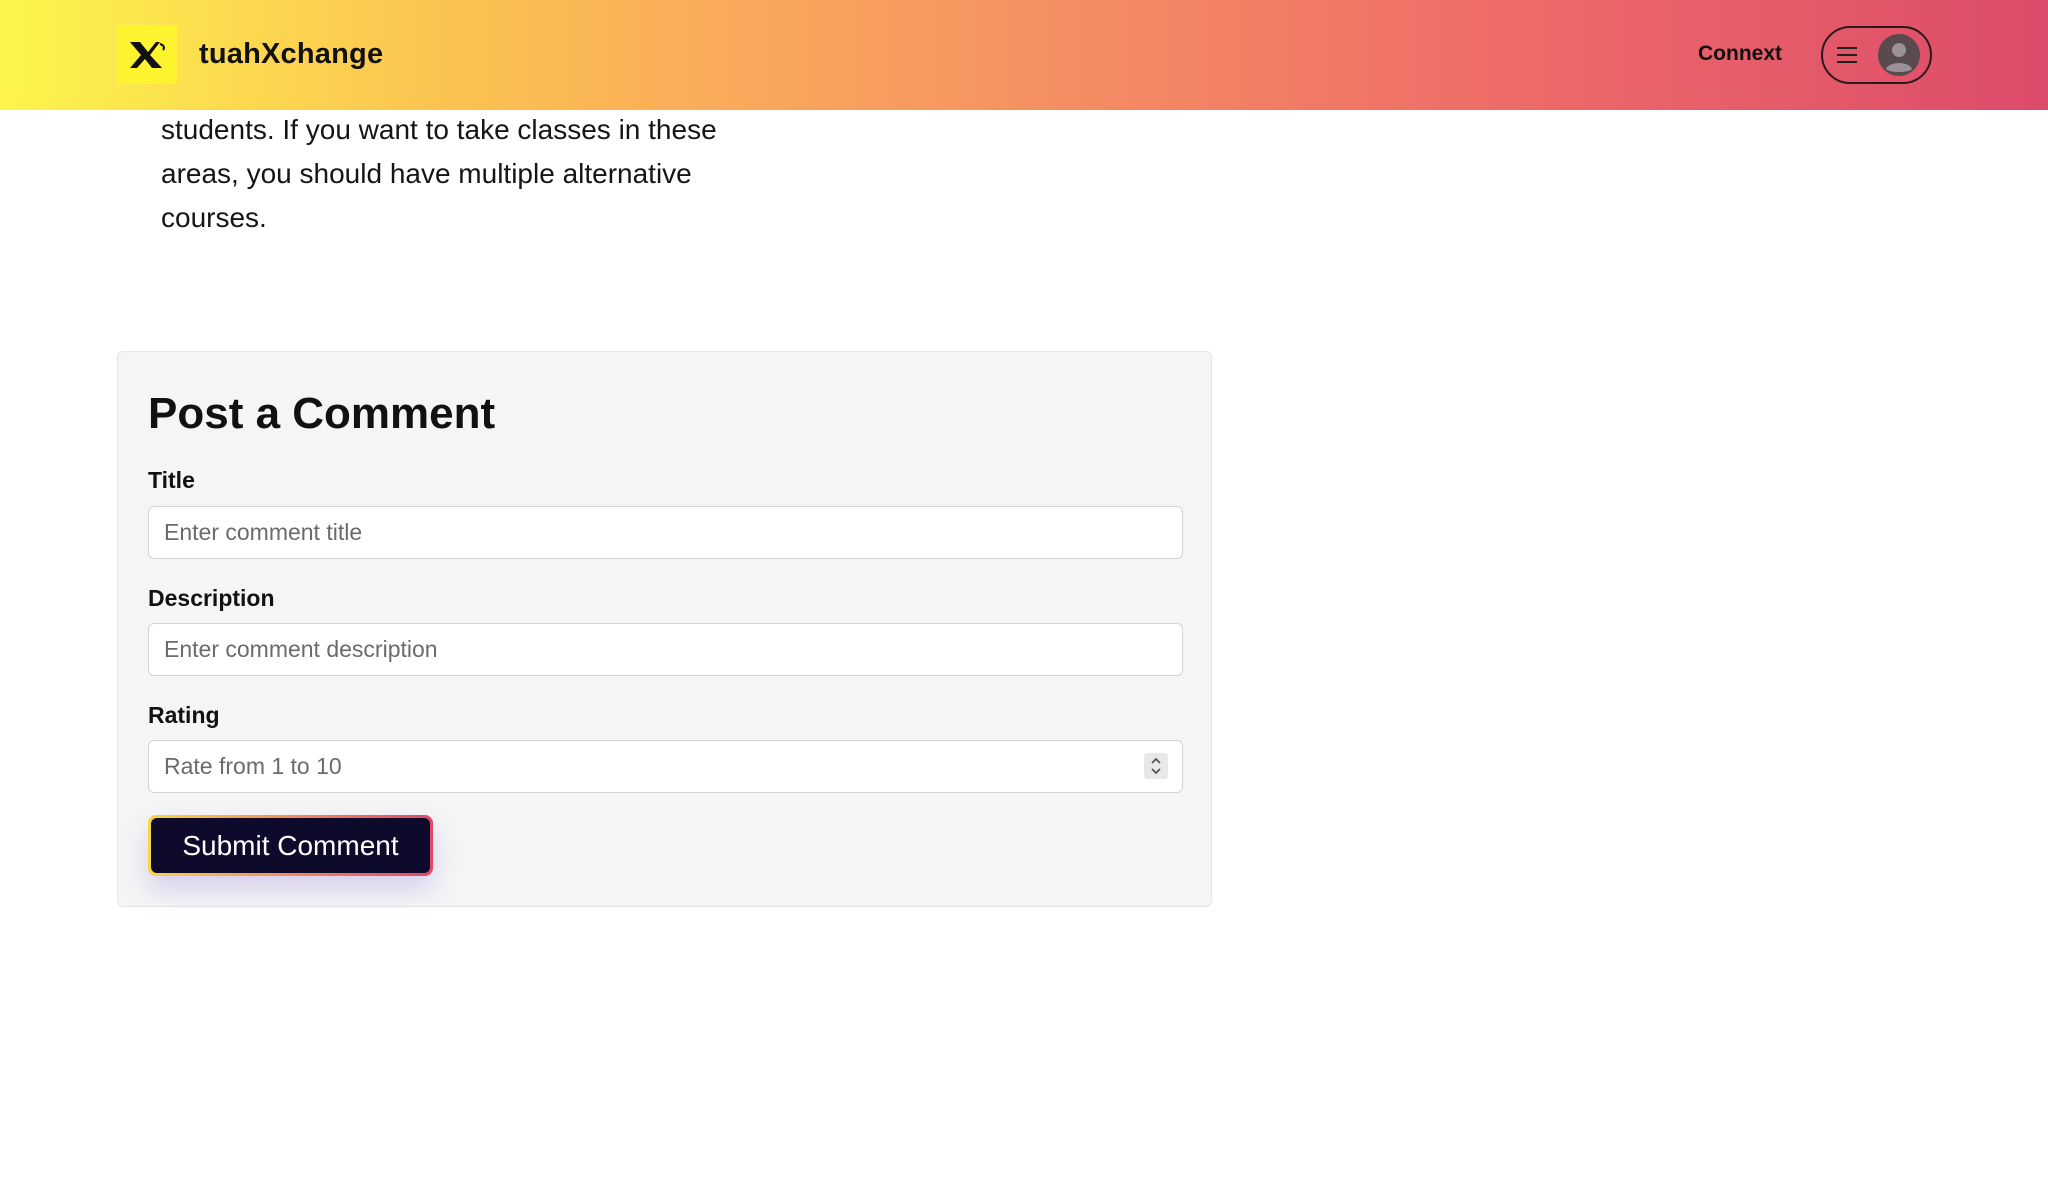 This screenshot has width=2048, height=1199. Describe the element at coordinates (1899, 55) in the screenshot. I see `user-avatar-icon` at that location.